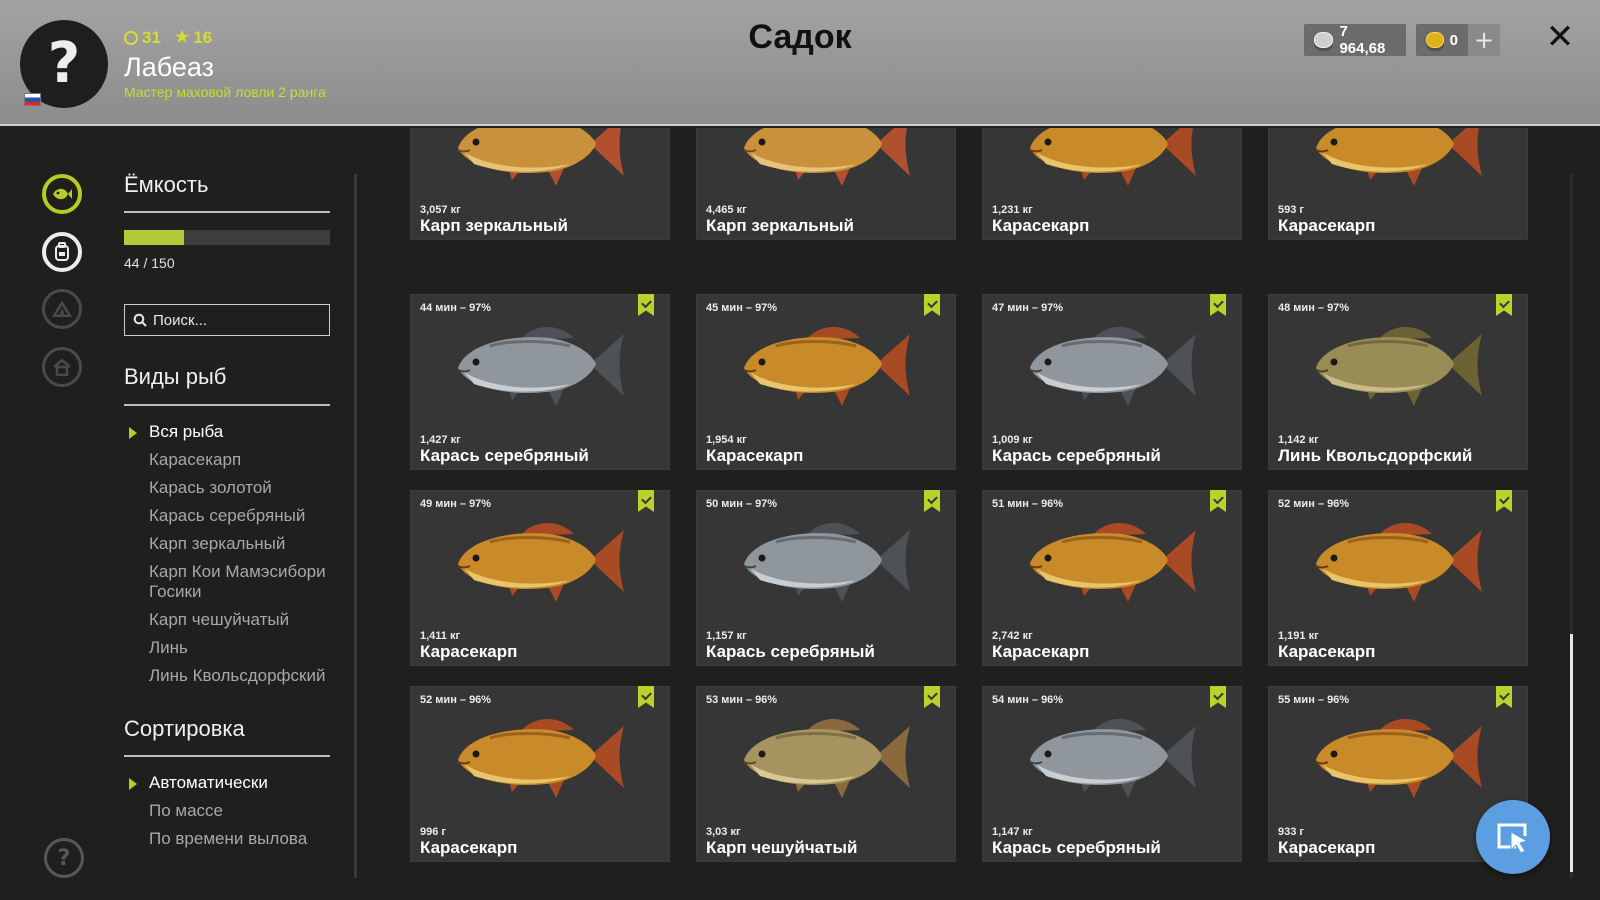 This screenshot has width=1600, height=900. What do you see at coordinates (237, 675) in the screenshot?
I see `species-filter-item-label: Линь Квольсдорфский` at bounding box center [237, 675].